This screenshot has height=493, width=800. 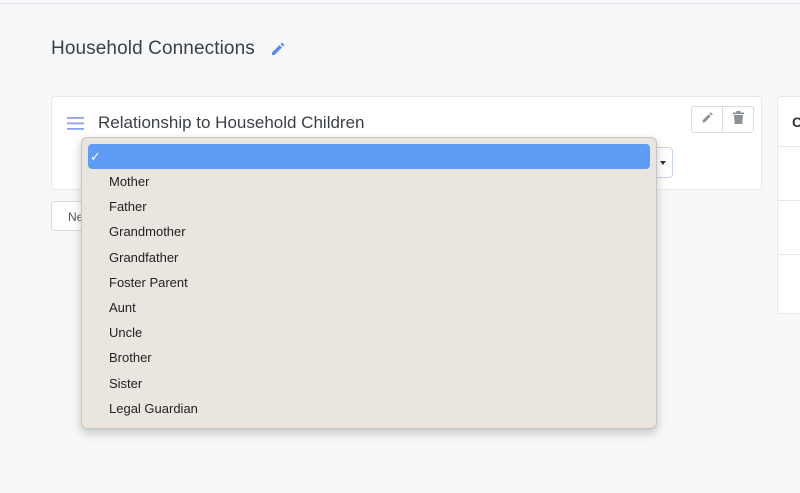 I want to click on checkmark-icon: ✓, so click(x=95, y=156).